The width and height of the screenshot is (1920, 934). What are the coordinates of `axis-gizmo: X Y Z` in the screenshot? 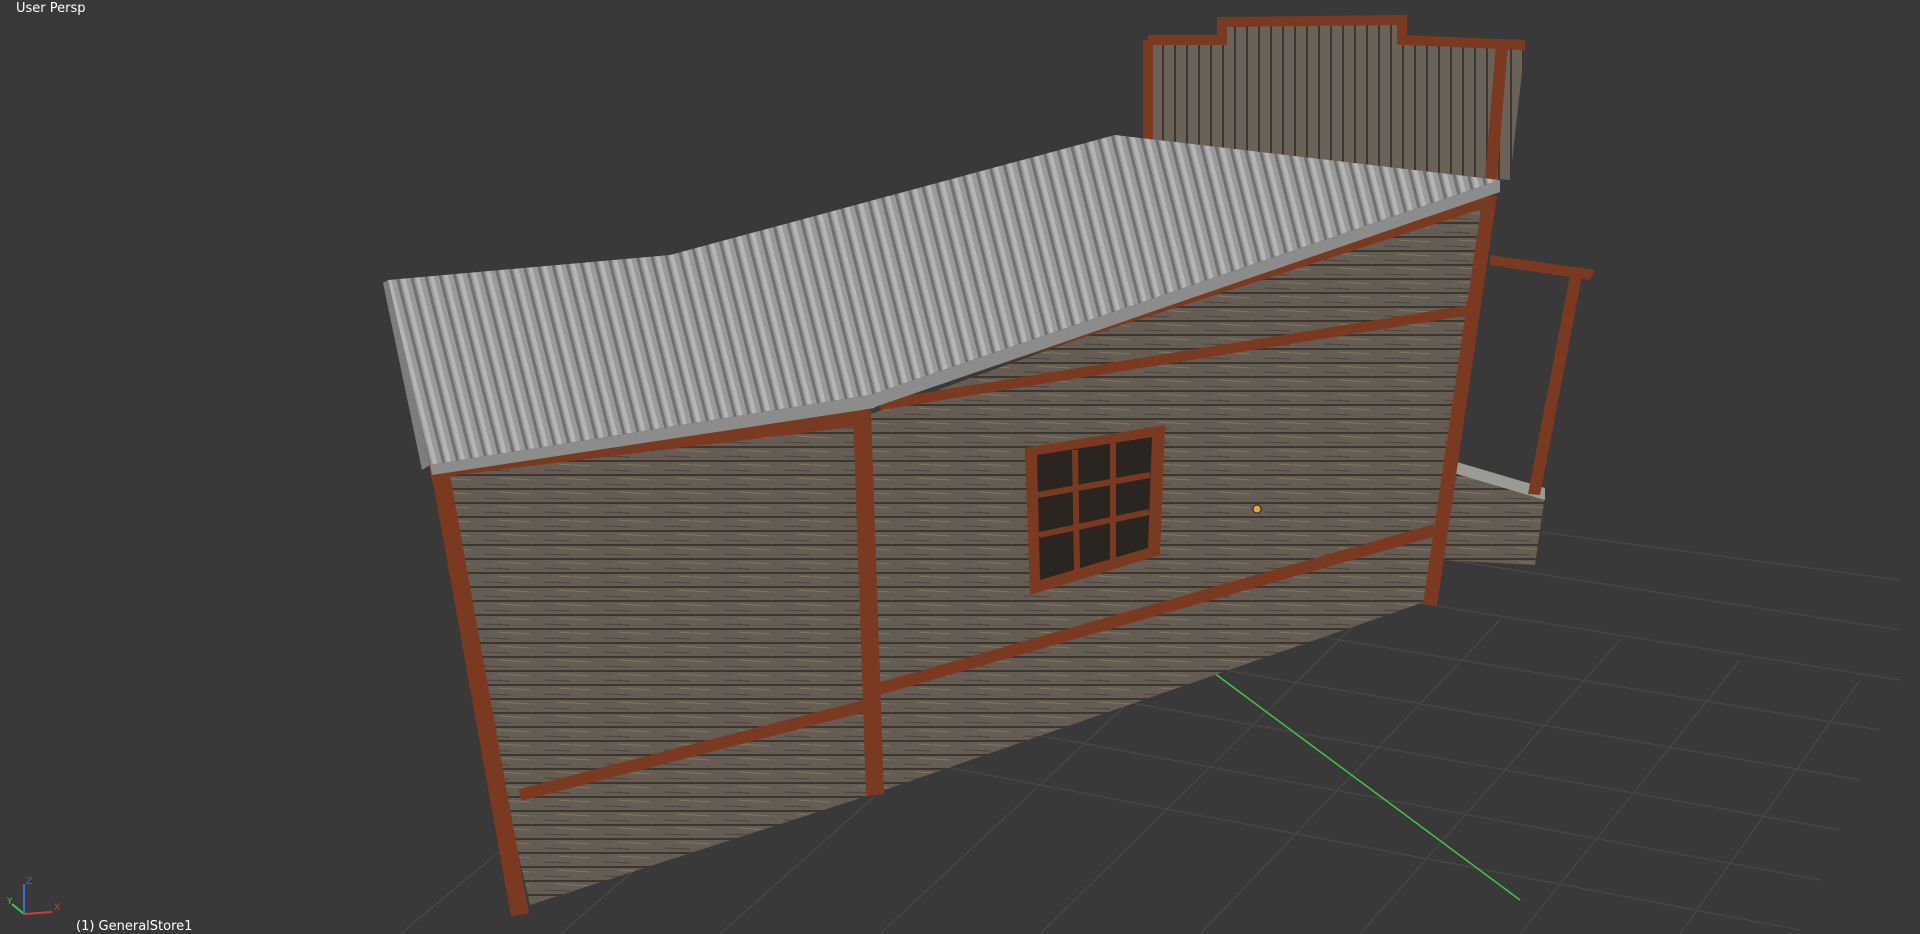 It's located at (33, 896).